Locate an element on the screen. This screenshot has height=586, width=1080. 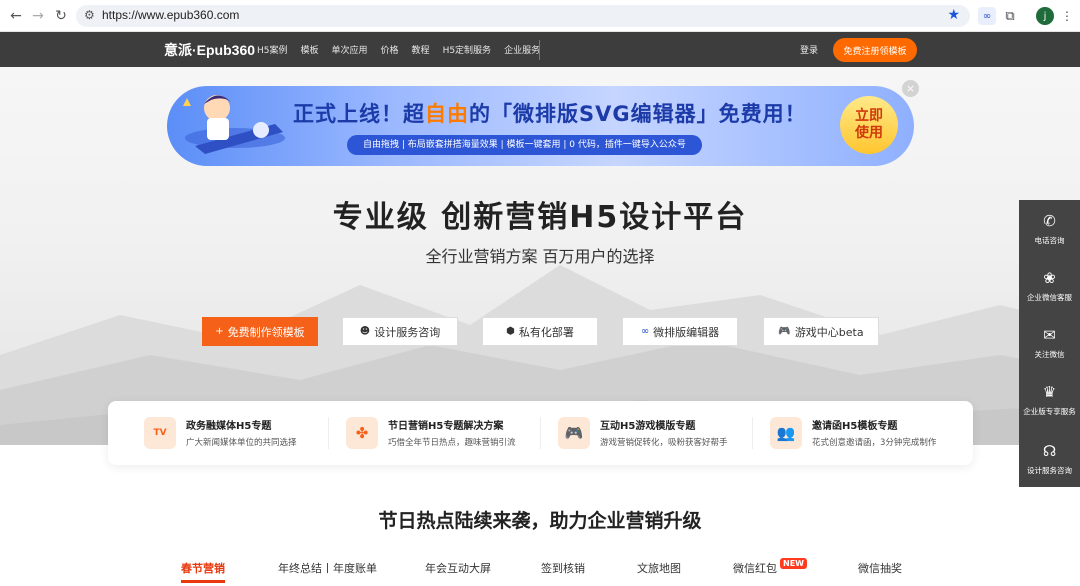
private-deploy-button: ⬢ 私有化部署 is located at coordinates (540, 331).